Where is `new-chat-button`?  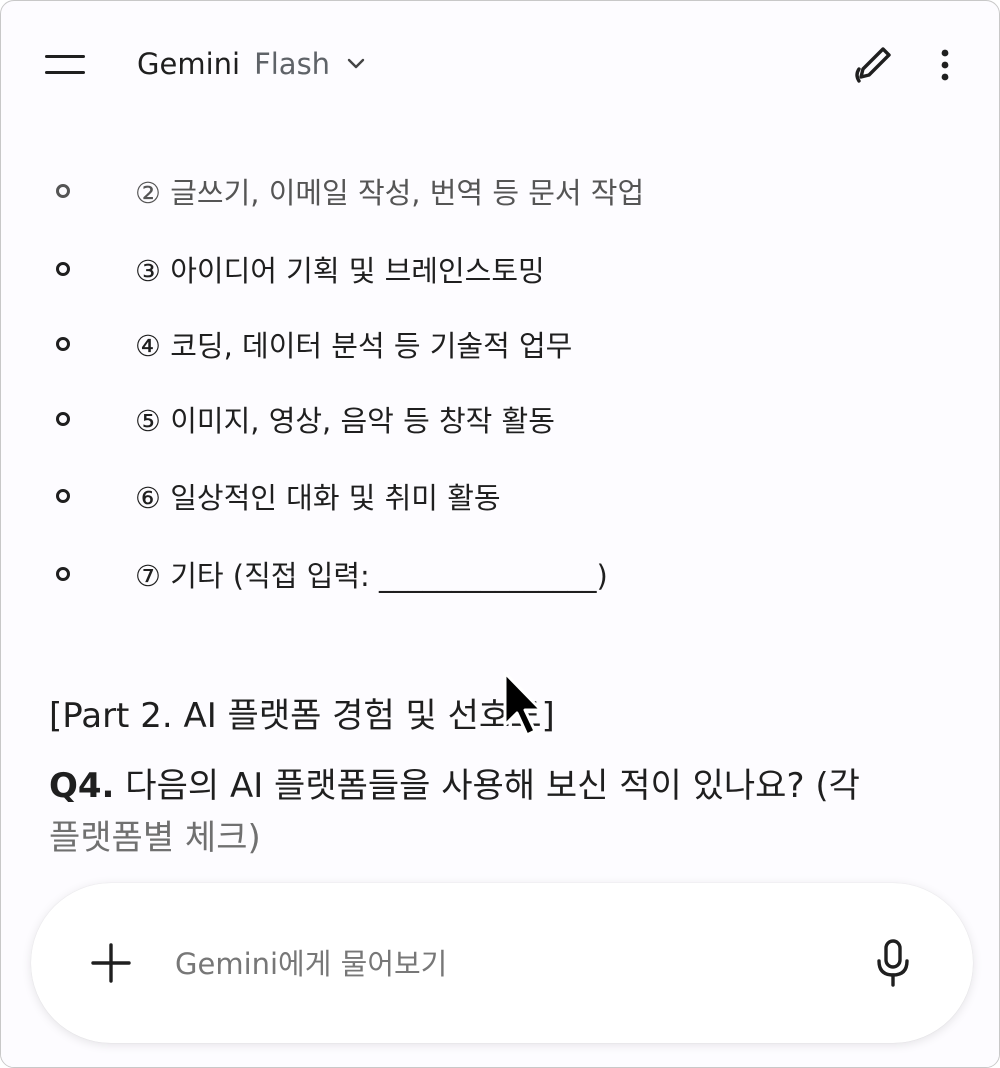
new-chat-button is located at coordinates (873, 65).